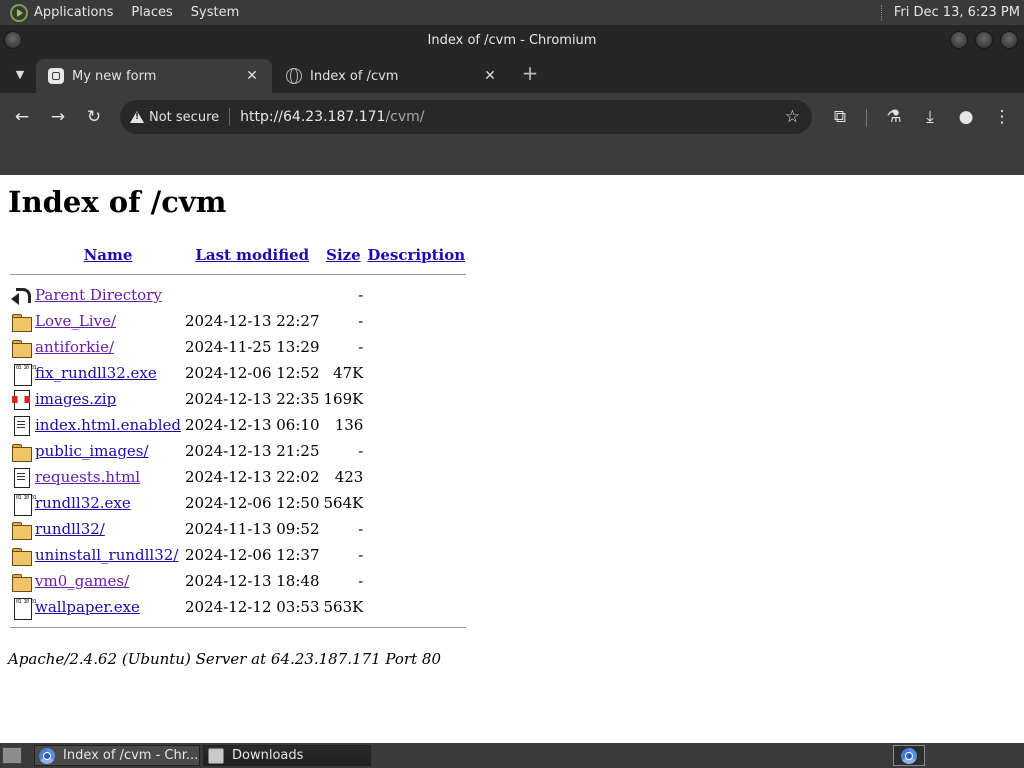 The width and height of the screenshot is (1024, 768). What do you see at coordinates (58, 117) in the screenshot?
I see `forward-arrow-icon: →` at bounding box center [58, 117].